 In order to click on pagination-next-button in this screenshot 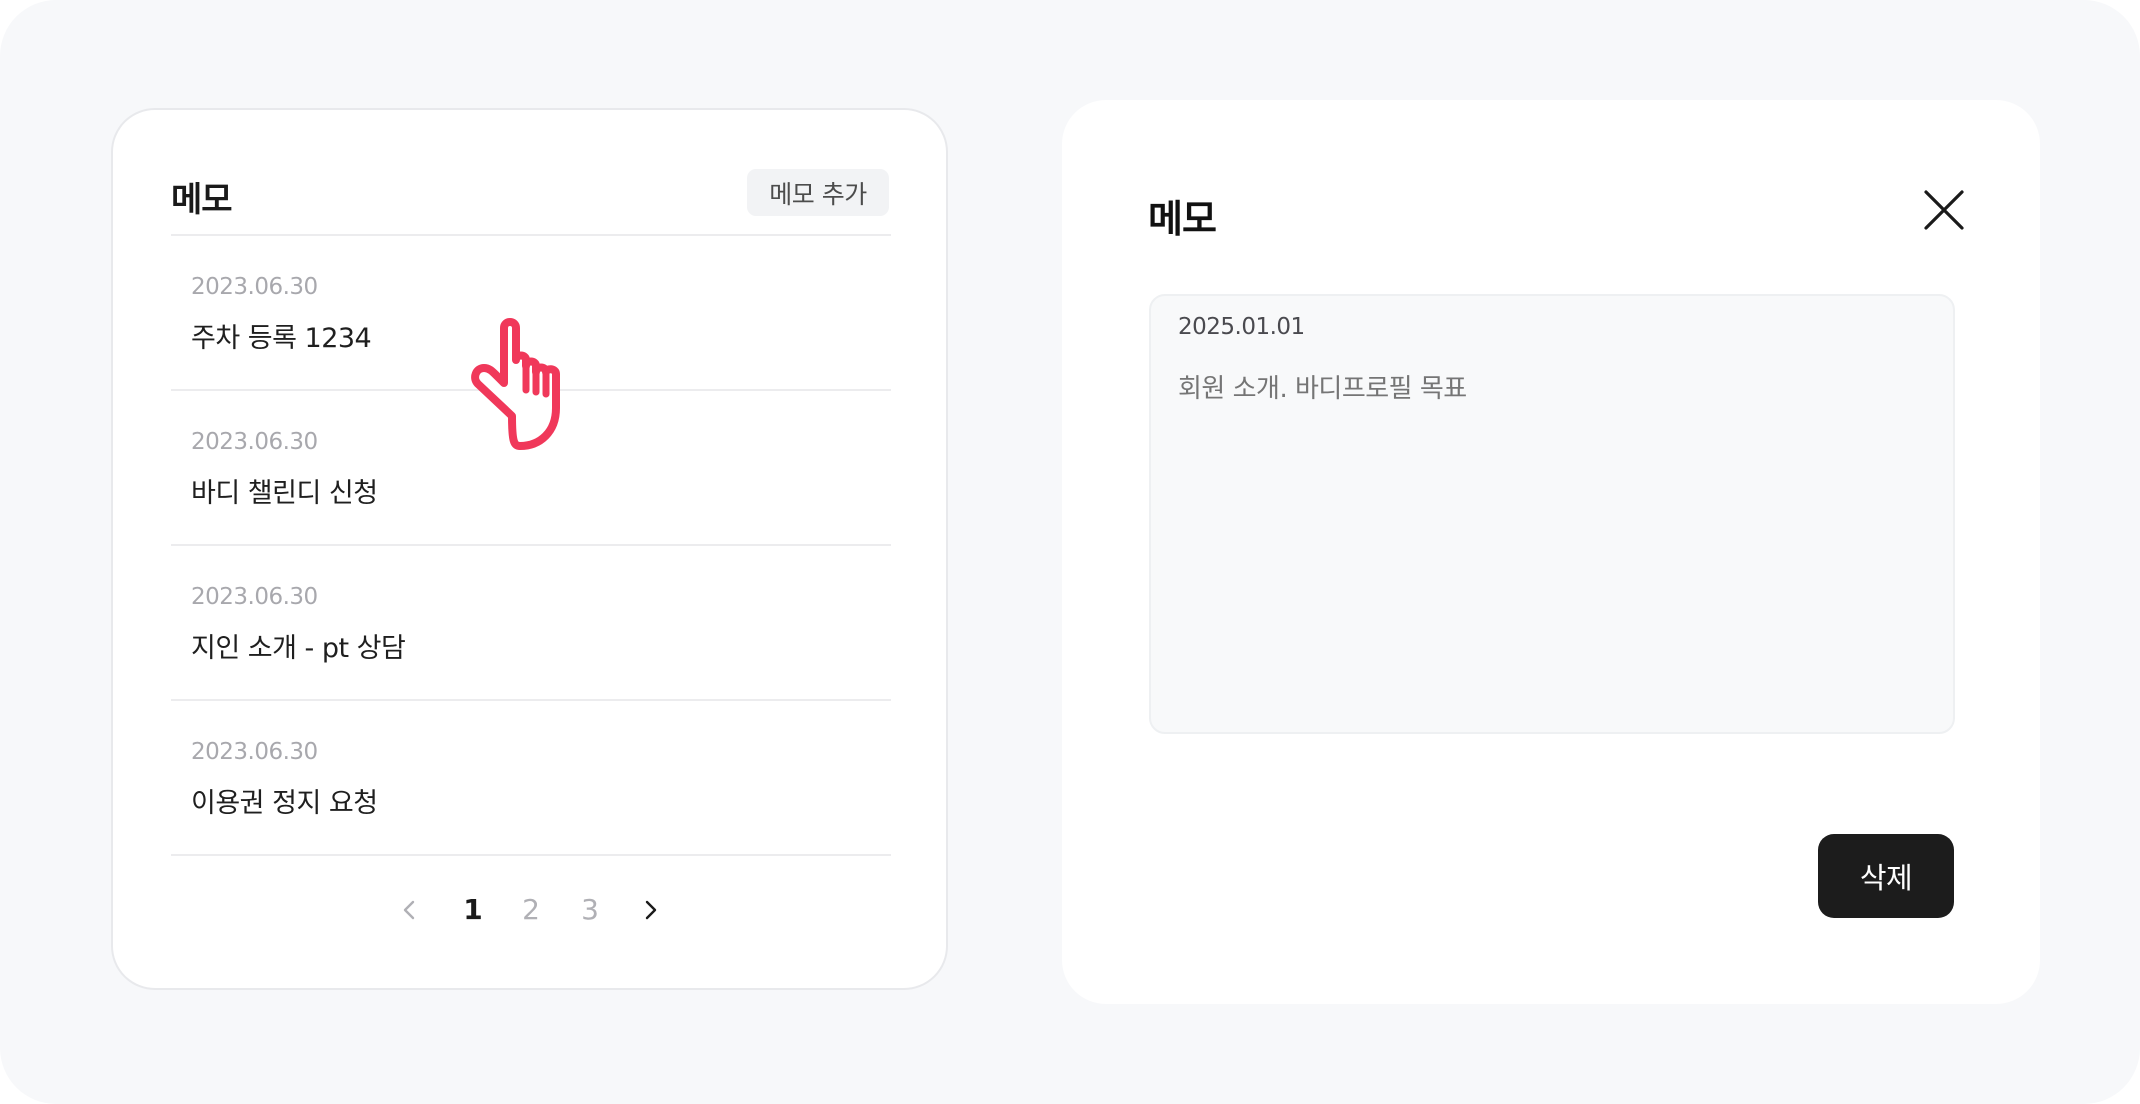, I will do `click(650, 910)`.